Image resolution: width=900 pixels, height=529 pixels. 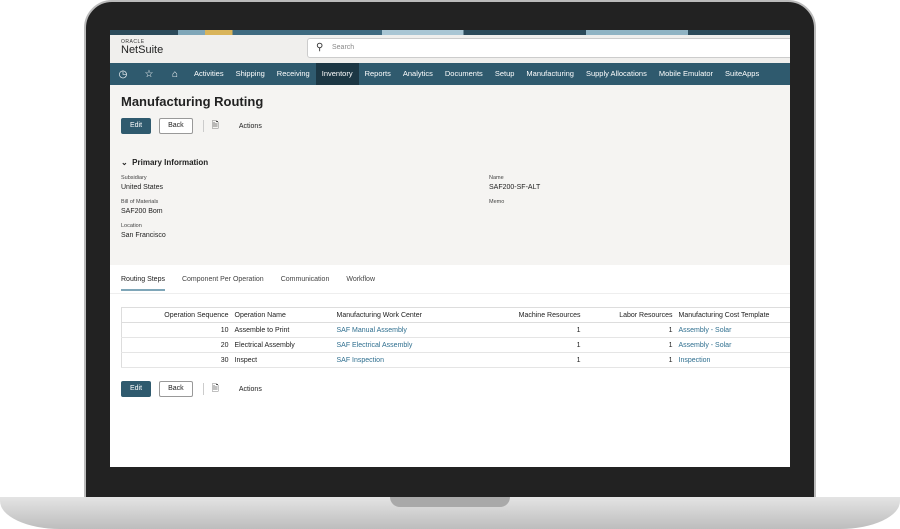 I want to click on page-title: Manufacturing Routing, so click(x=192, y=101).